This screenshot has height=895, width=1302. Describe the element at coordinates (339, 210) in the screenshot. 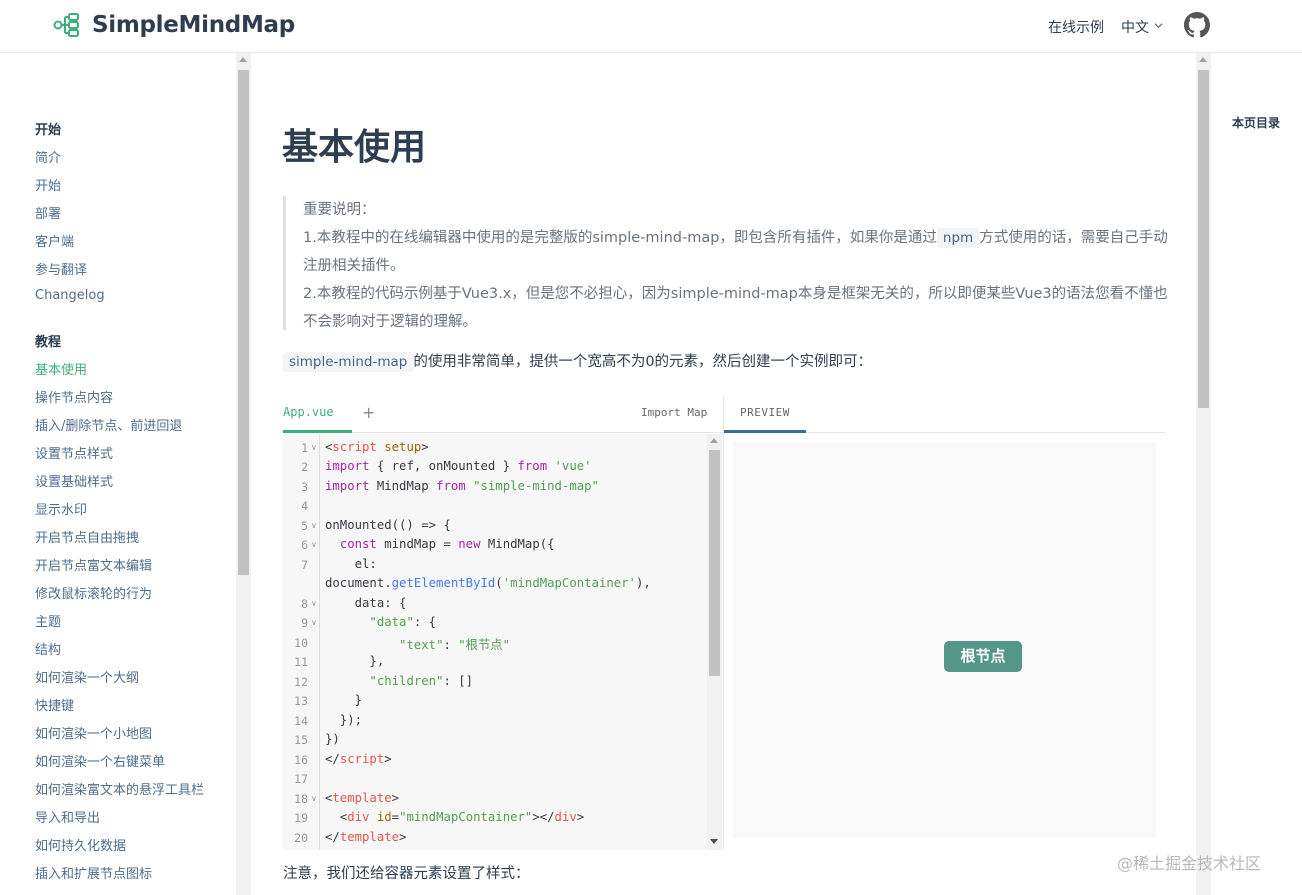

I see `note-heading: 重要说明：` at that location.